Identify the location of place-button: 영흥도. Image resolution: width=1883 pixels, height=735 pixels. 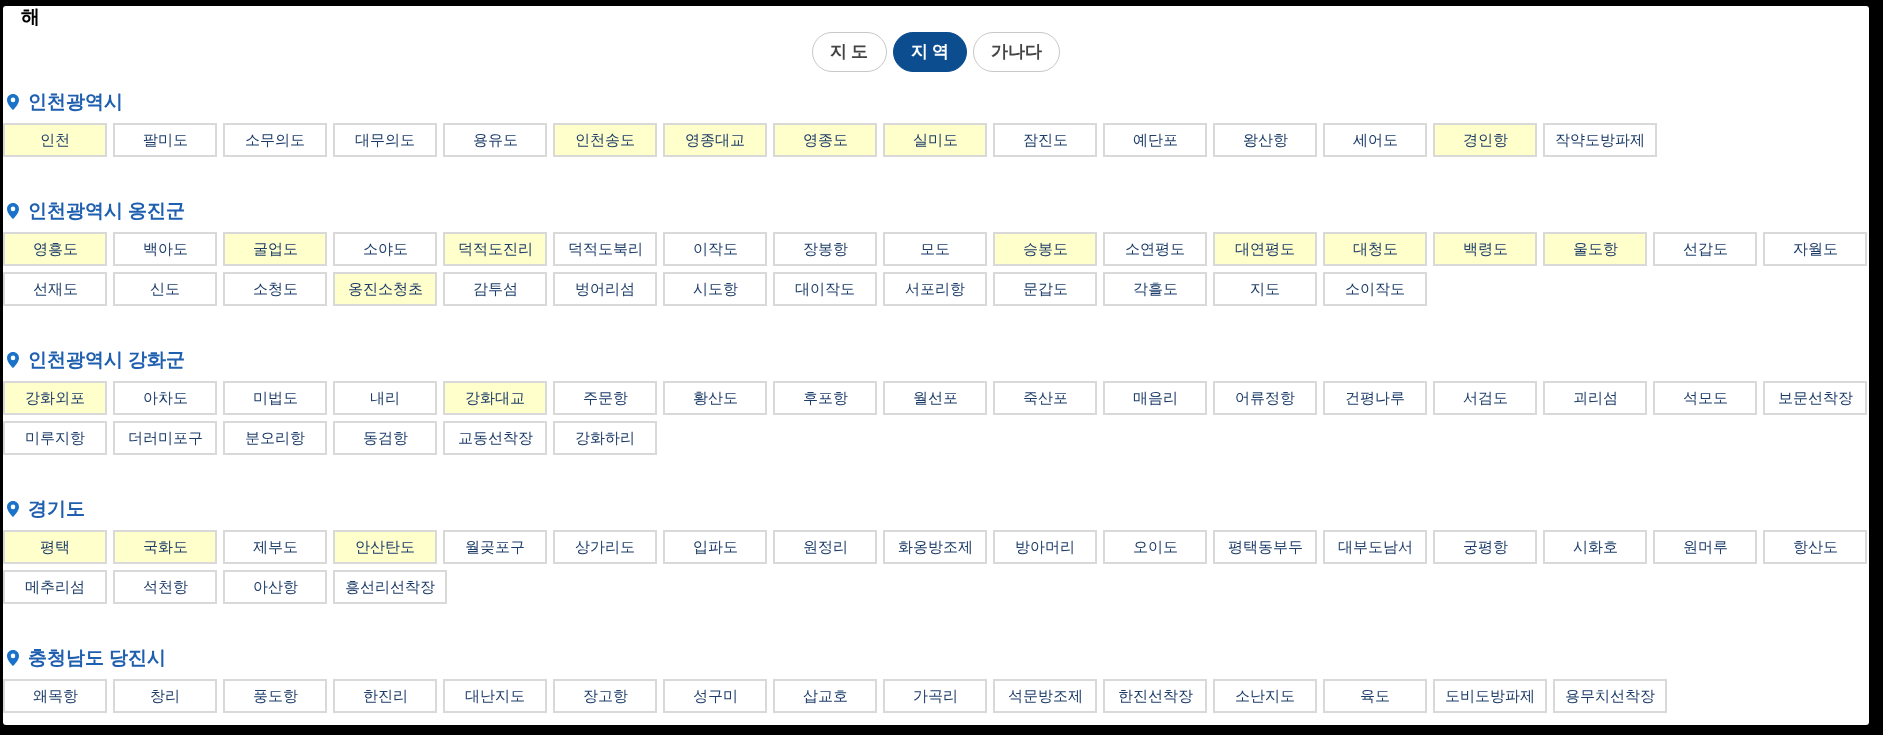
(55, 249).